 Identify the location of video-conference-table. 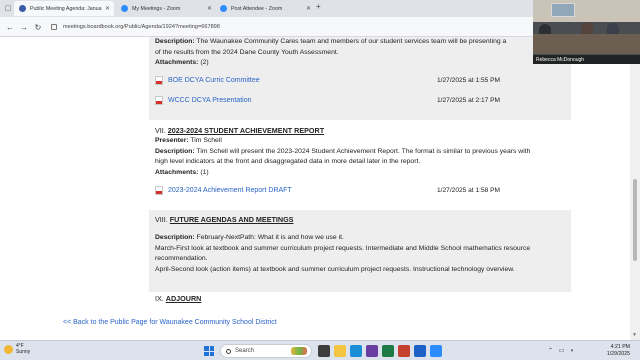
(586, 44).